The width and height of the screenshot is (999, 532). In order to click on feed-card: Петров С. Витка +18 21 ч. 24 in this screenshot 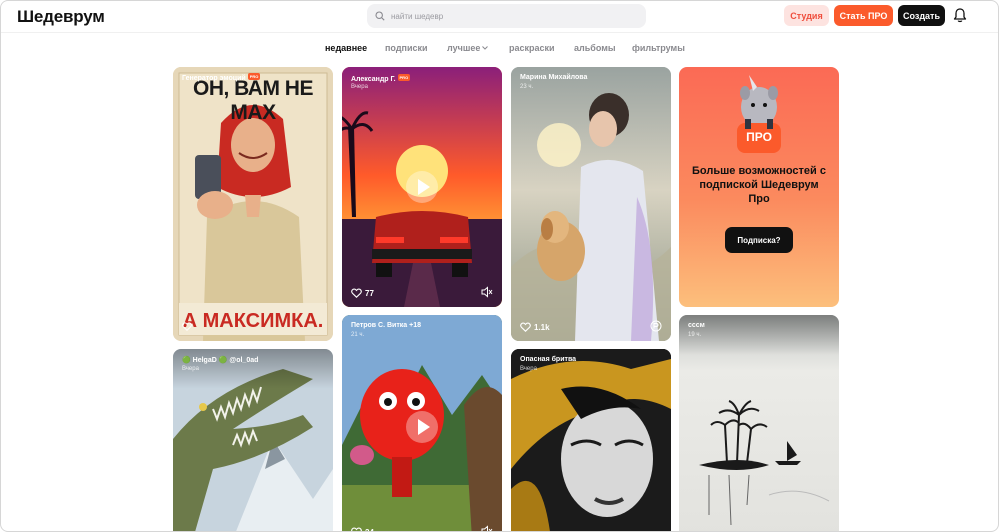, I will do `click(422, 423)`.